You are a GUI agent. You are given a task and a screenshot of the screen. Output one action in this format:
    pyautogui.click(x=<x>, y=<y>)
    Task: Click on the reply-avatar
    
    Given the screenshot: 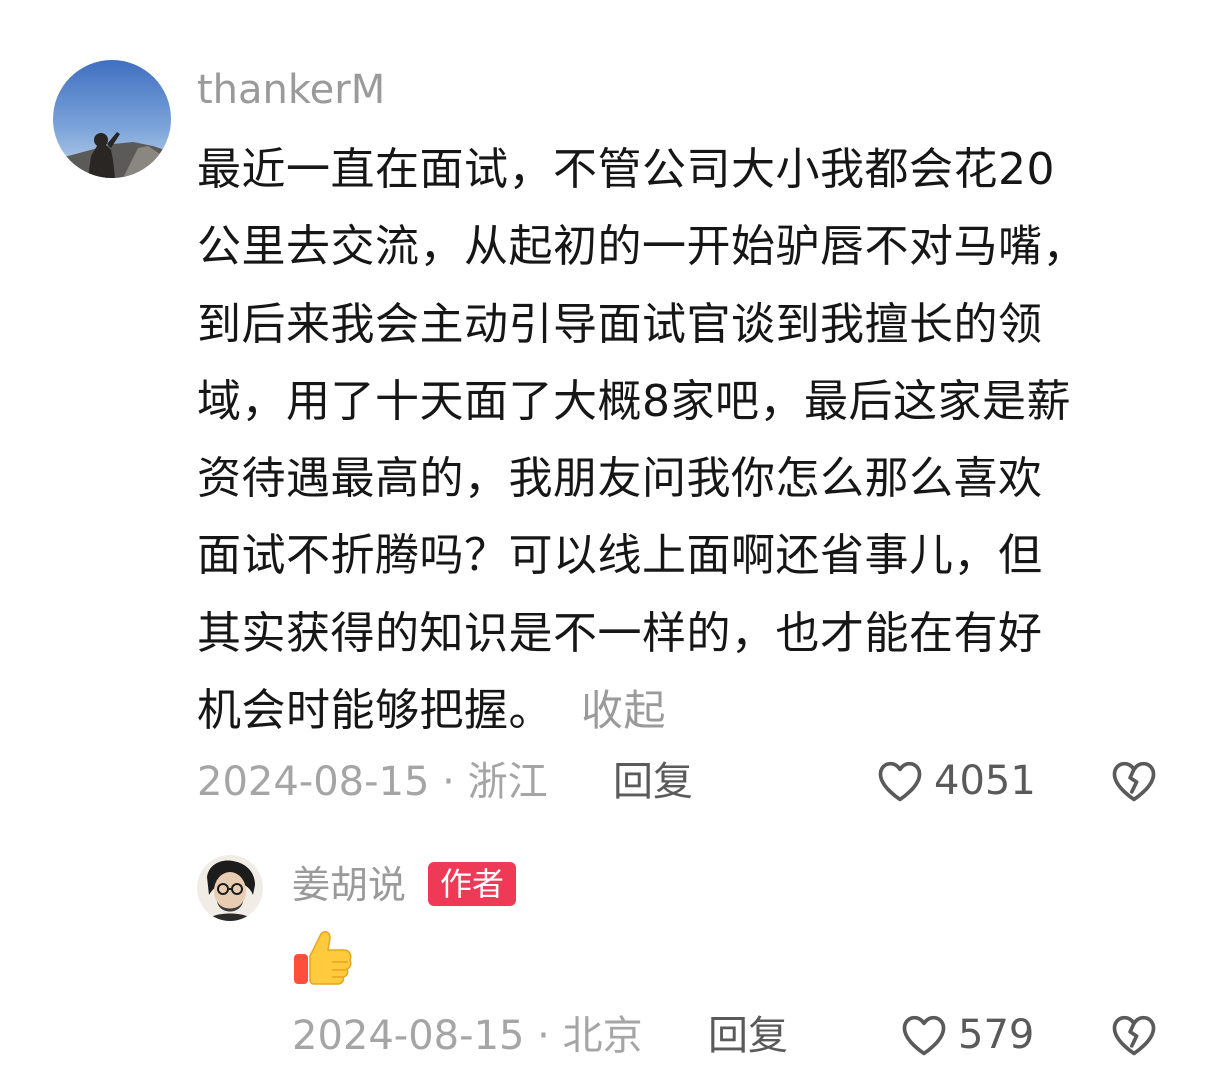 What is the action you would take?
    pyautogui.click(x=230, y=888)
    